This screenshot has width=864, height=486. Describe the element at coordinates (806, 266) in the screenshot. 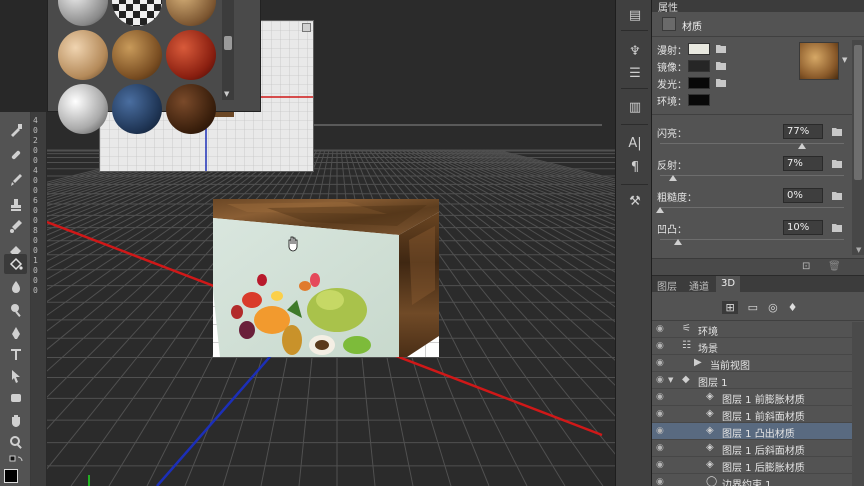

I see `new-layer-icon: ⊡` at that location.